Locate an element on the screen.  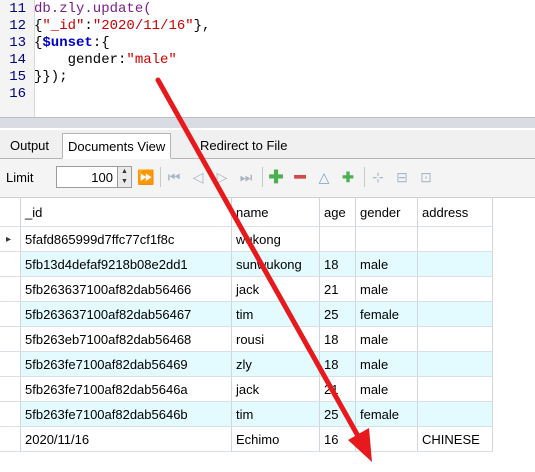
table-cell-id: 5fb263fe7100af82dab5646b is located at coordinates (126, 414).